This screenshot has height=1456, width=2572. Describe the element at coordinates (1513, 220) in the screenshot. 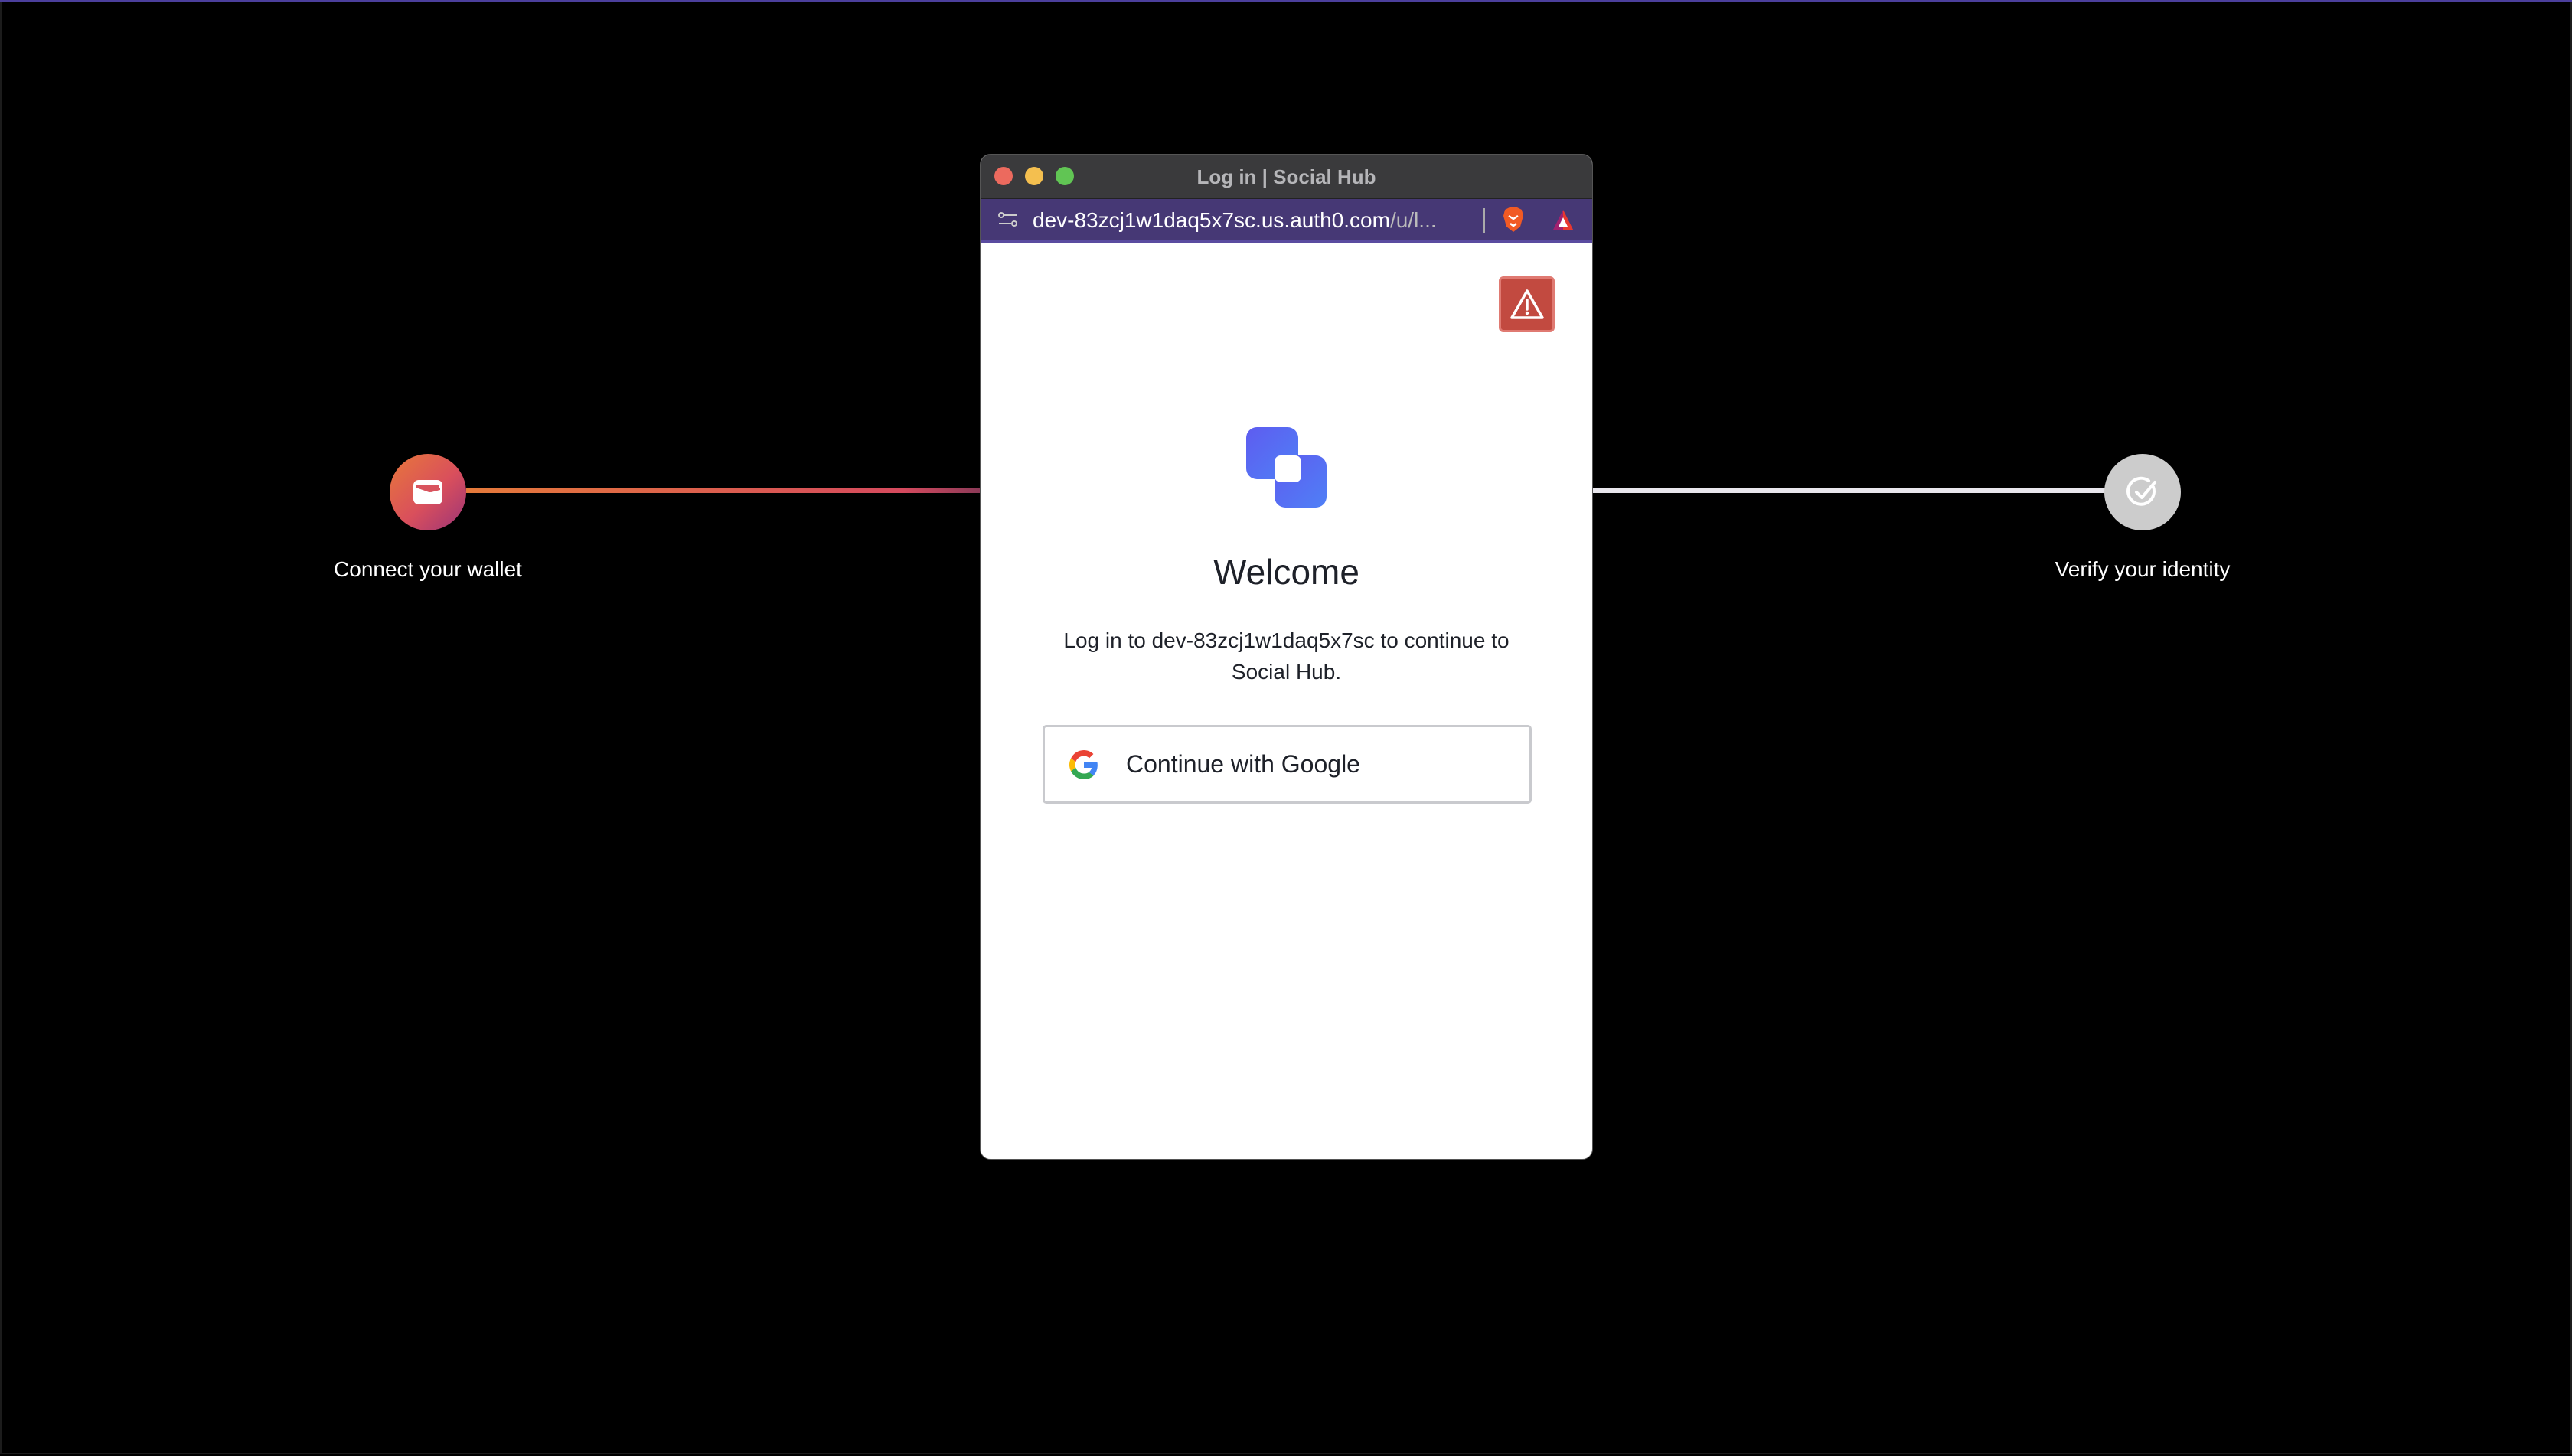

I see `brave-shields-icon` at that location.